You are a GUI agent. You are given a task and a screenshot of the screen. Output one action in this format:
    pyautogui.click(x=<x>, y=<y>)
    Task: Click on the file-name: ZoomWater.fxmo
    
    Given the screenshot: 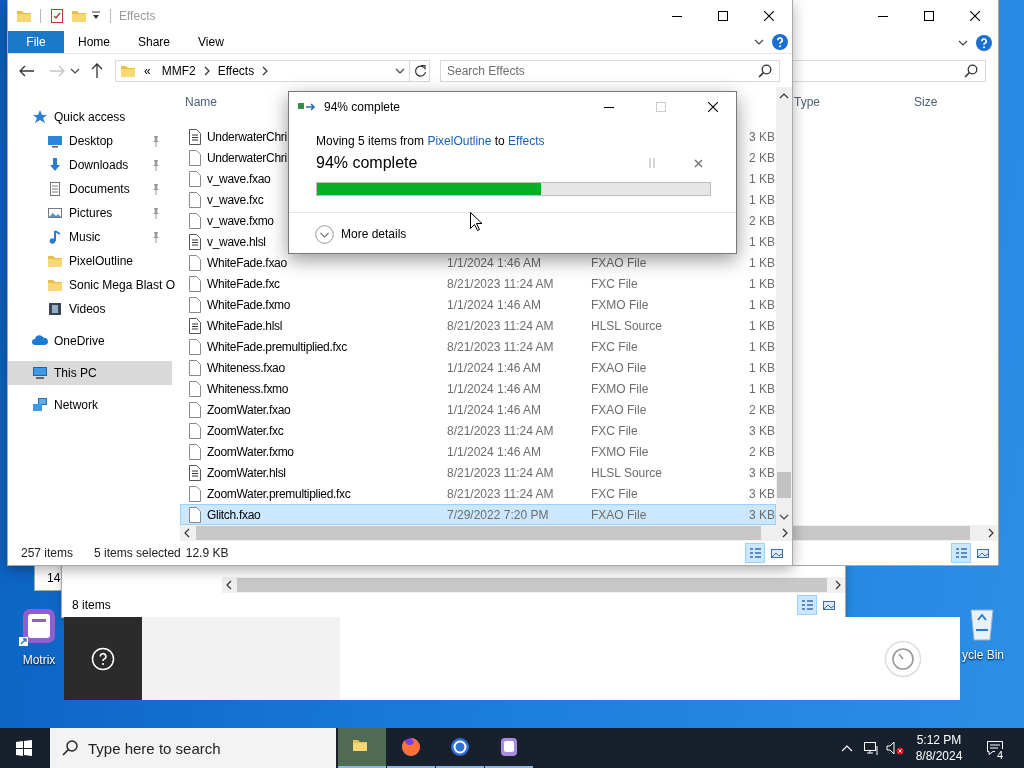 What is the action you would take?
    pyautogui.click(x=250, y=451)
    